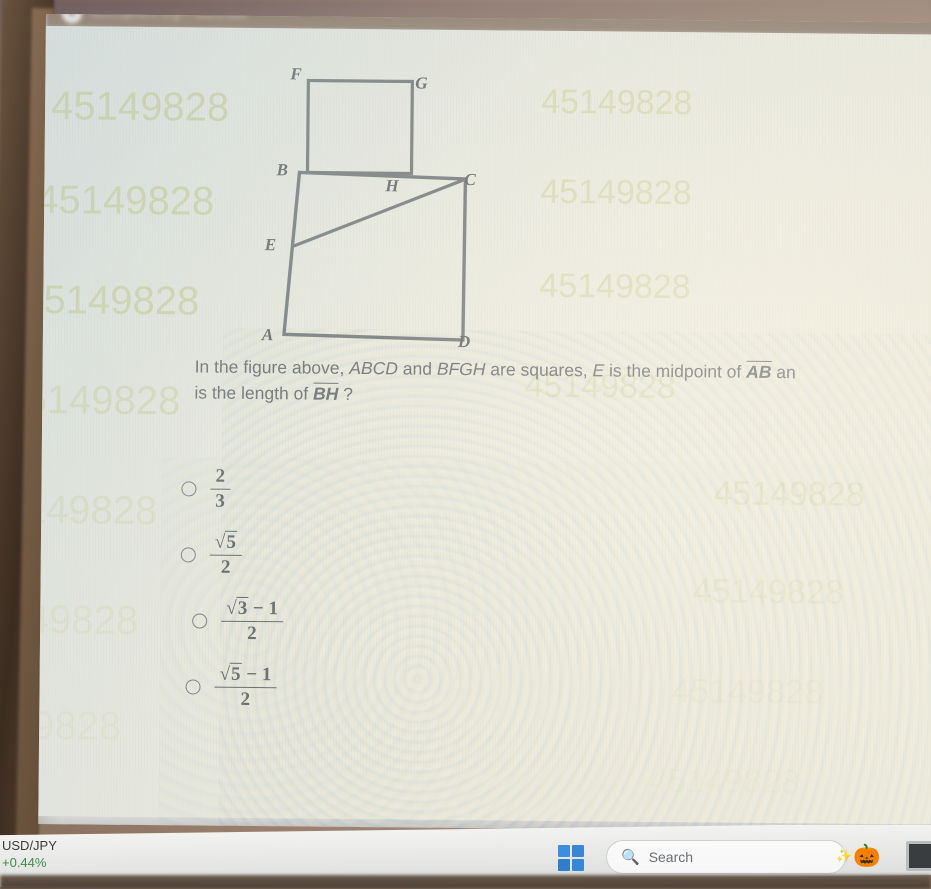 The width and height of the screenshot is (931, 889). Describe the element at coordinates (464, 341) in the screenshot. I see `vertex-label-d: D` at that location.